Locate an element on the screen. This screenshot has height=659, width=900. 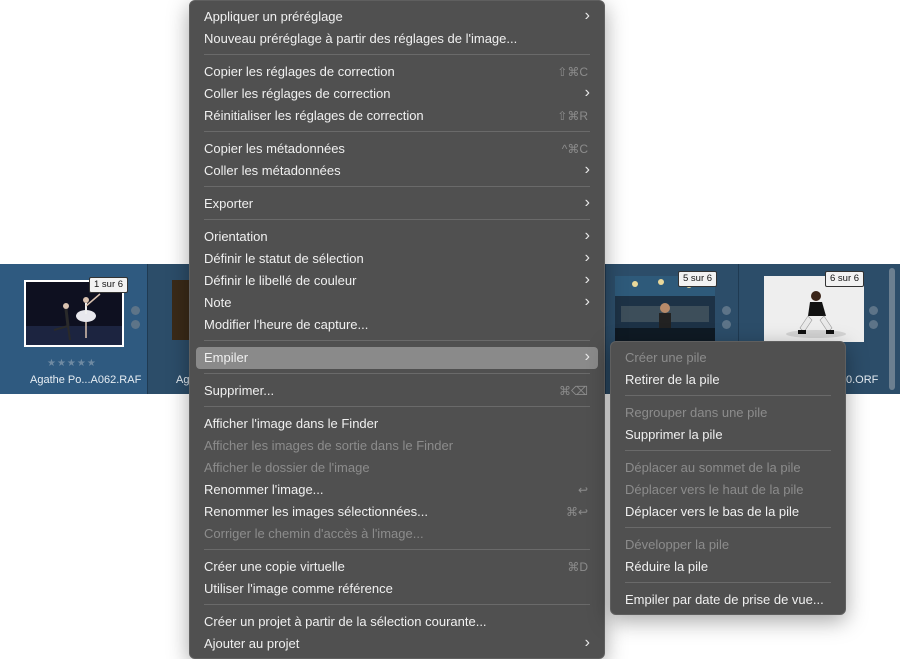
menu-item-set-color-label: Définir le libellé de couleur › is located at coordinates (397, 281).